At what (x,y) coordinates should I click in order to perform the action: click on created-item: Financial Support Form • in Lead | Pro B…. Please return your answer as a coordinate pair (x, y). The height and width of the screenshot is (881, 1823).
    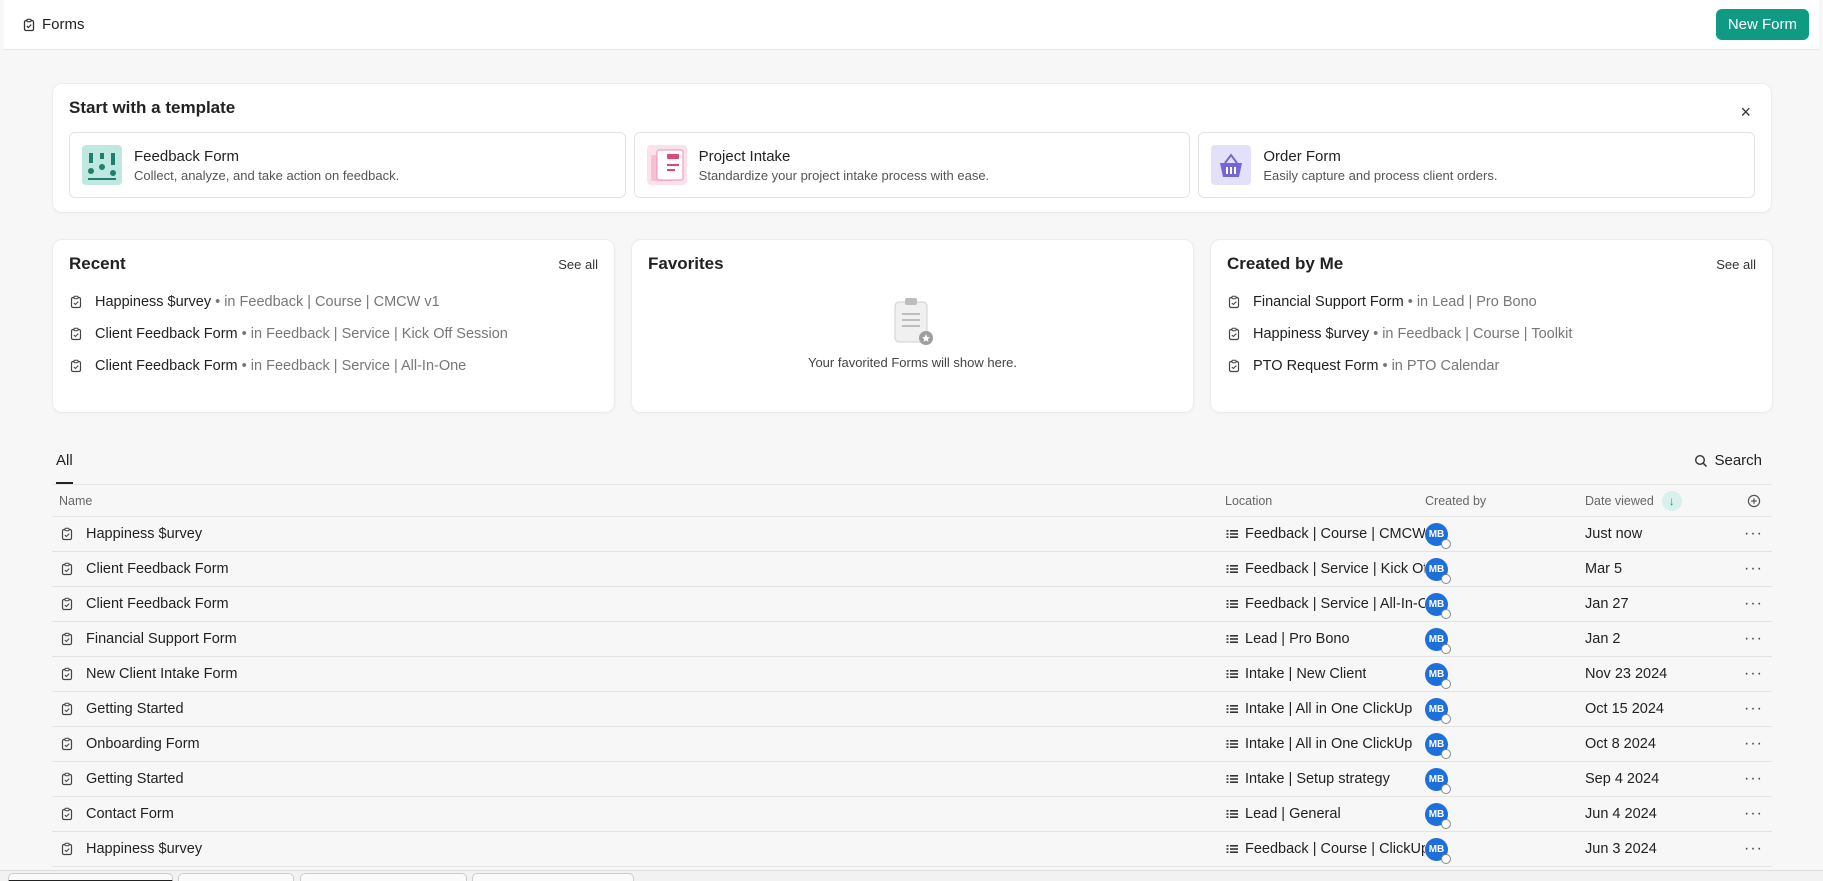
    Looking at the image, I should click on (1491, 302).